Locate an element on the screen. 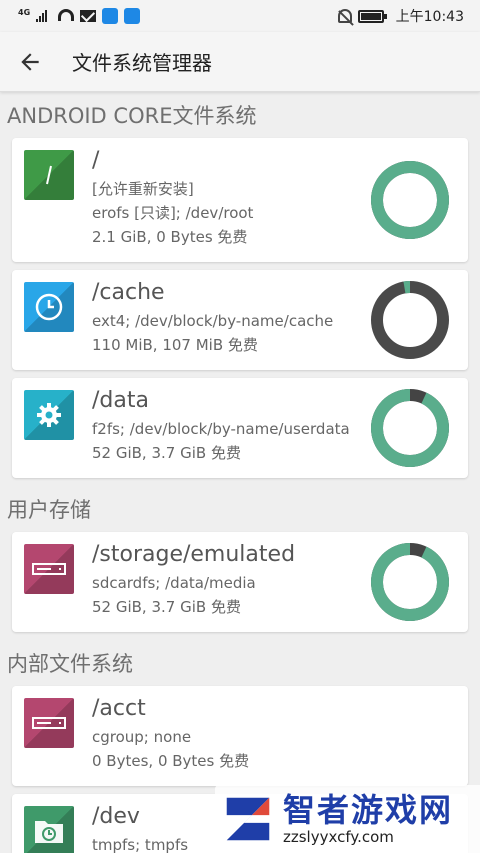 Image resolution: width=480 pixels, height=853 pixels. mount-detail: sdcardfs; /data/media is located at coordinates (174, 583).